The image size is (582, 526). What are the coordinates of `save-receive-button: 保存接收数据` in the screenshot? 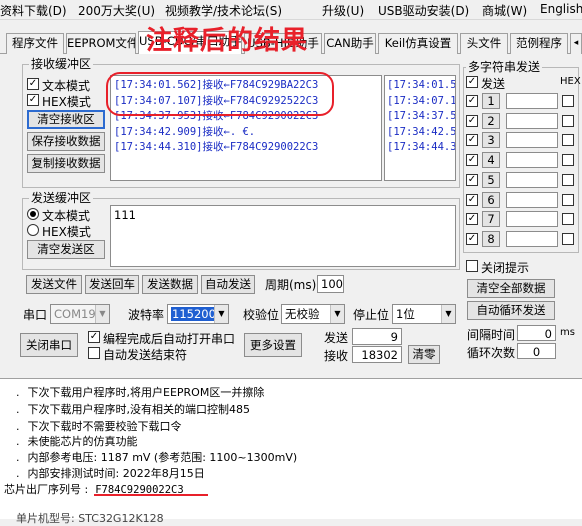 It's located at (66, 141).